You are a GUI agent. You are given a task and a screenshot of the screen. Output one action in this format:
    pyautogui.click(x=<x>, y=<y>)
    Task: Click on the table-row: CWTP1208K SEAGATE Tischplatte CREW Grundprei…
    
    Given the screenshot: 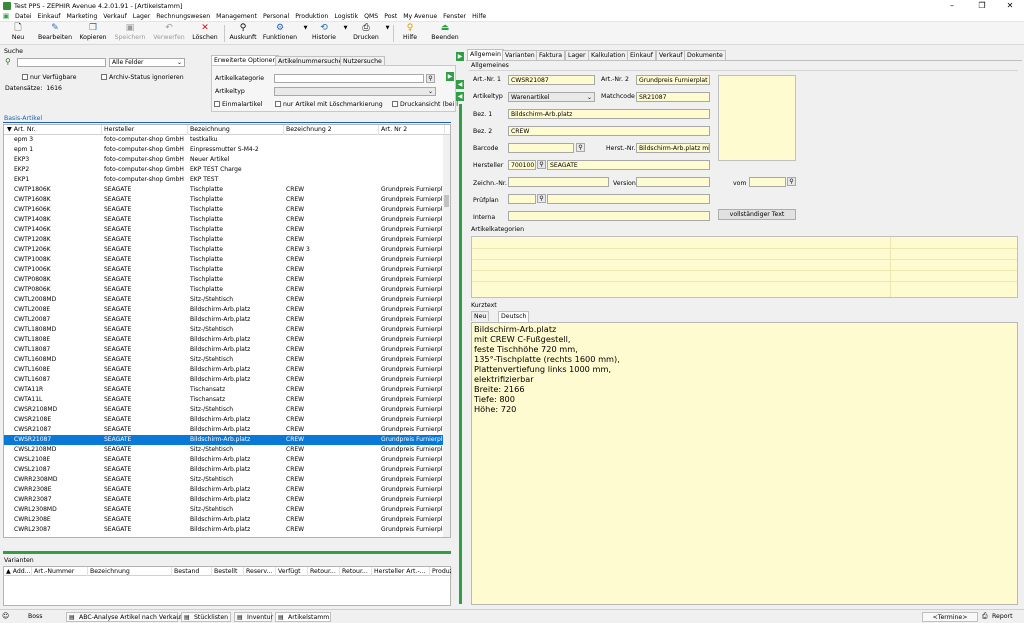 What is the action you would take?
    pyautogui.click(x=224, y=240)
    